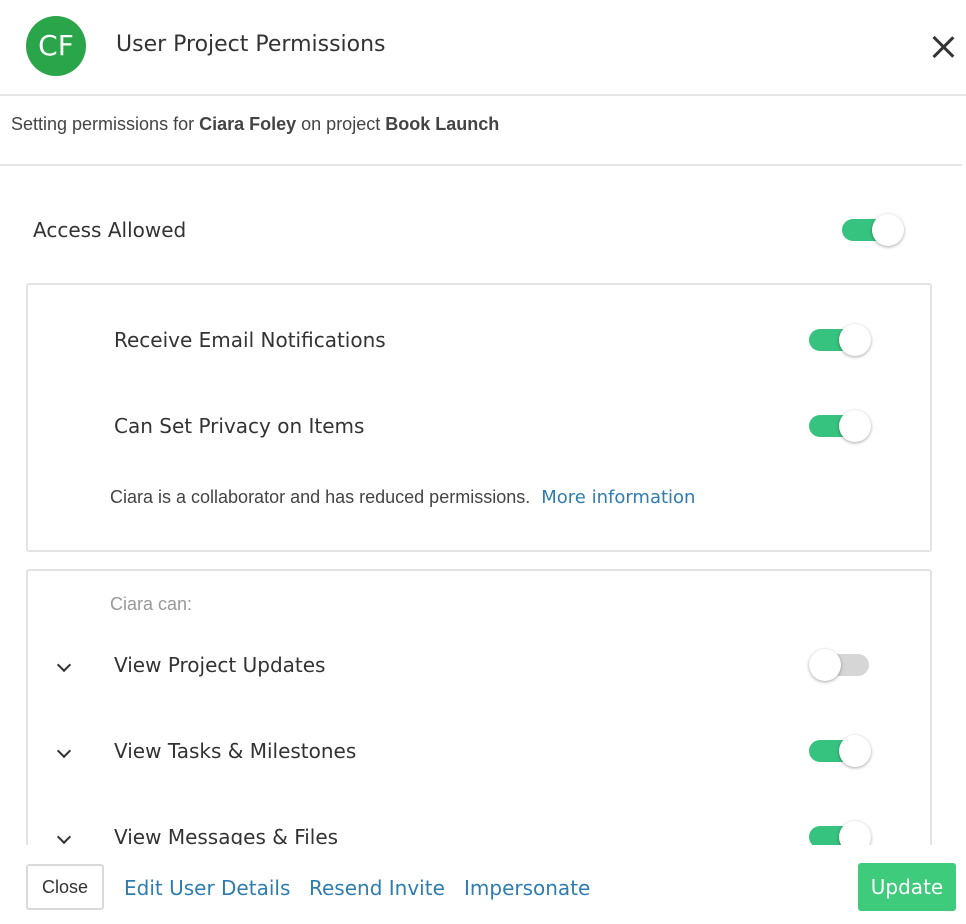 The width and height of the screenshot is (966, 924). I want to click on user-name: Ciara Foley, so click(248, 124).